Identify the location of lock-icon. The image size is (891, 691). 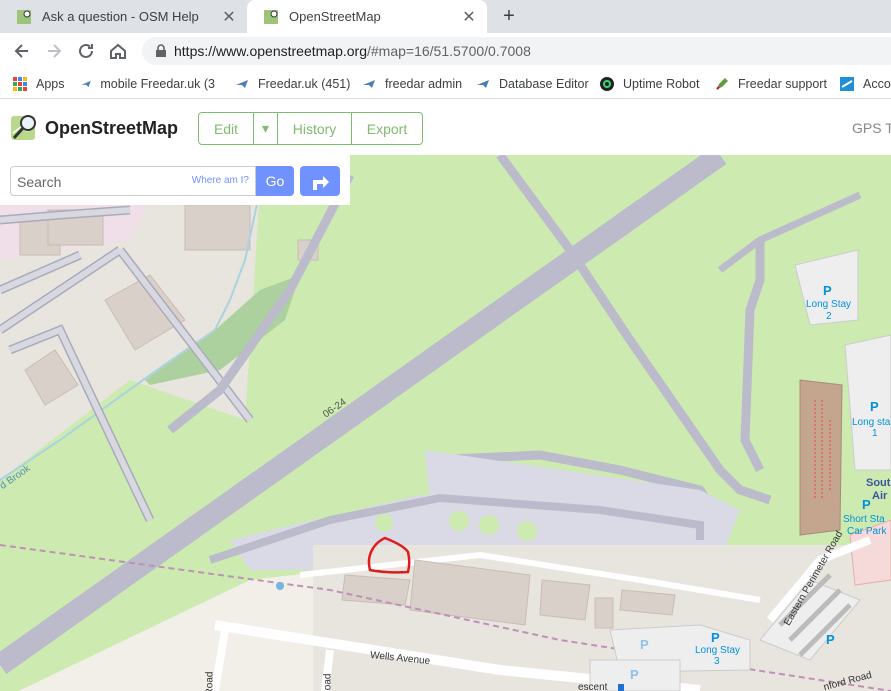
(161, 50).